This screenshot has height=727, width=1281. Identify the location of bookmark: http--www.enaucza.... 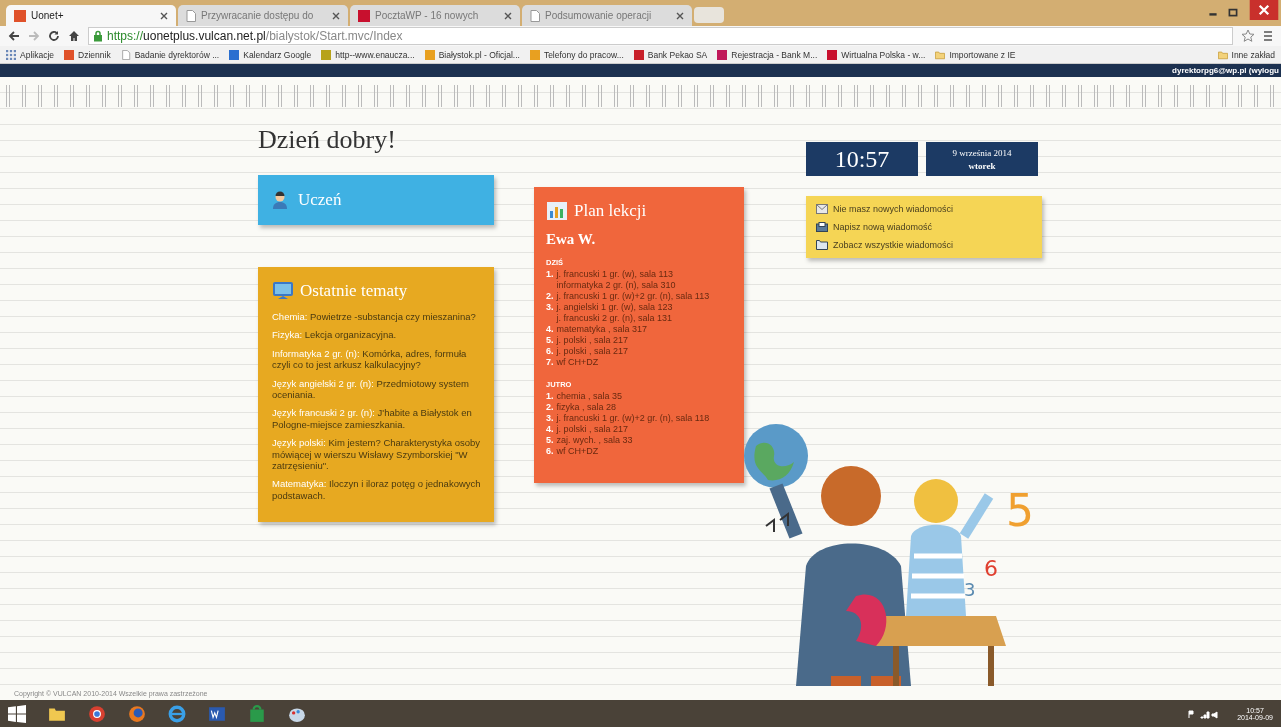
(368, 54).